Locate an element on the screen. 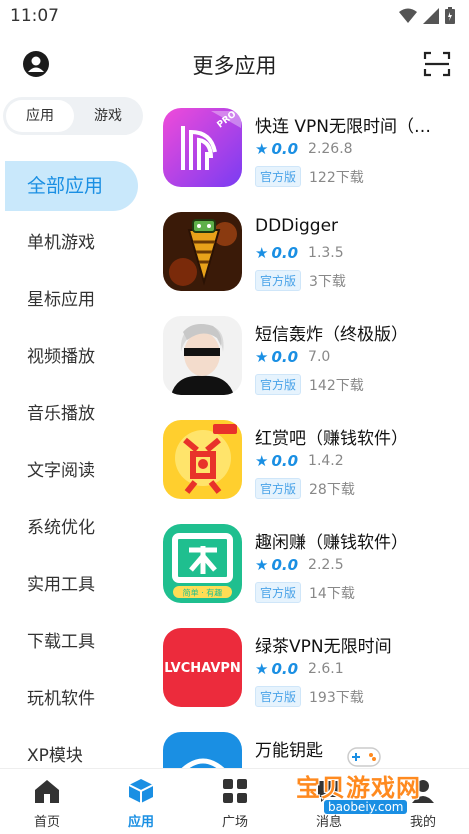 The image size is (469, 834). segment-apps: 应用 is located at coordinates (40, 116).